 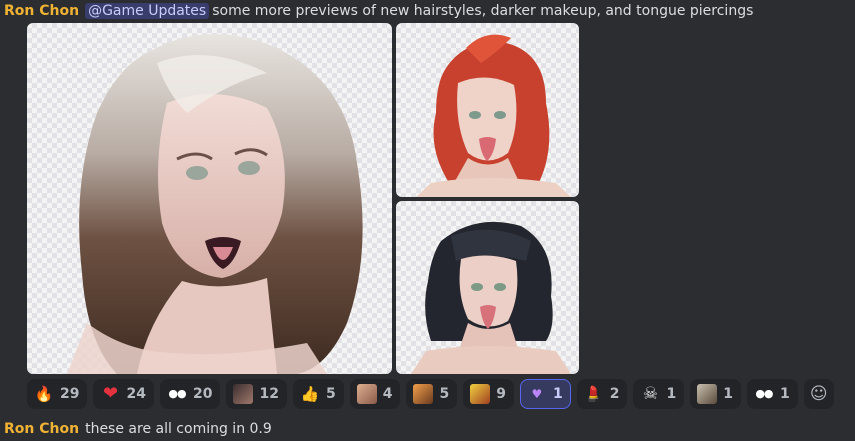 What do you see at coordinates (537, 394) in the screenshot?
I see `purple-hearts-icon: ♥` at bounding box center [537, 394].